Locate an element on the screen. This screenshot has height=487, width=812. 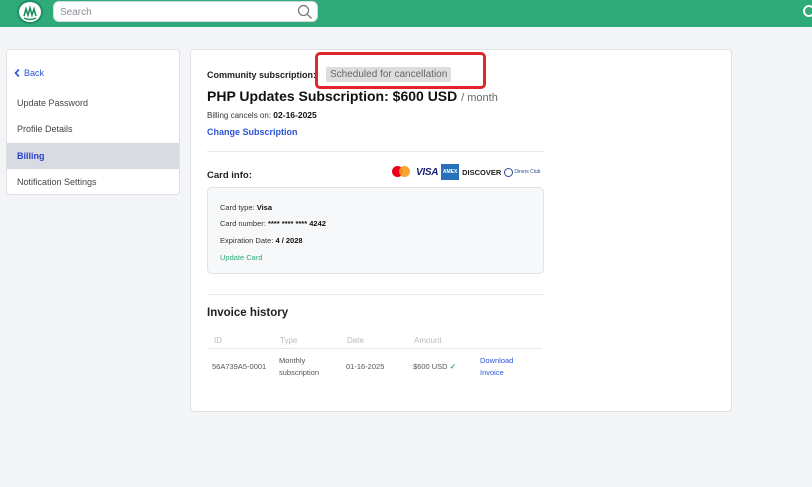
card-expiration-row: Expiration Date: 4 / 2028 is located at coordinates (261, 240).